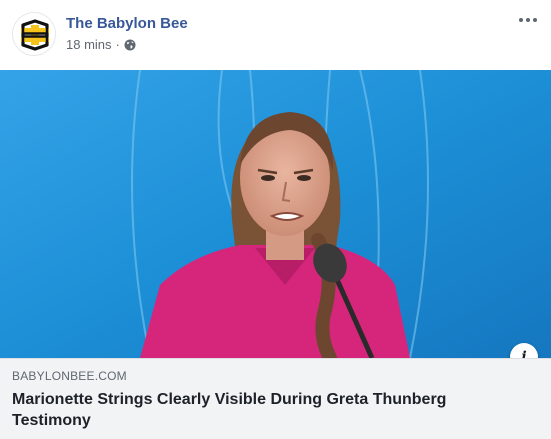  Describe the element at coordinates (528, 20) in the screenshot. I see `more-options-icon` at that location.